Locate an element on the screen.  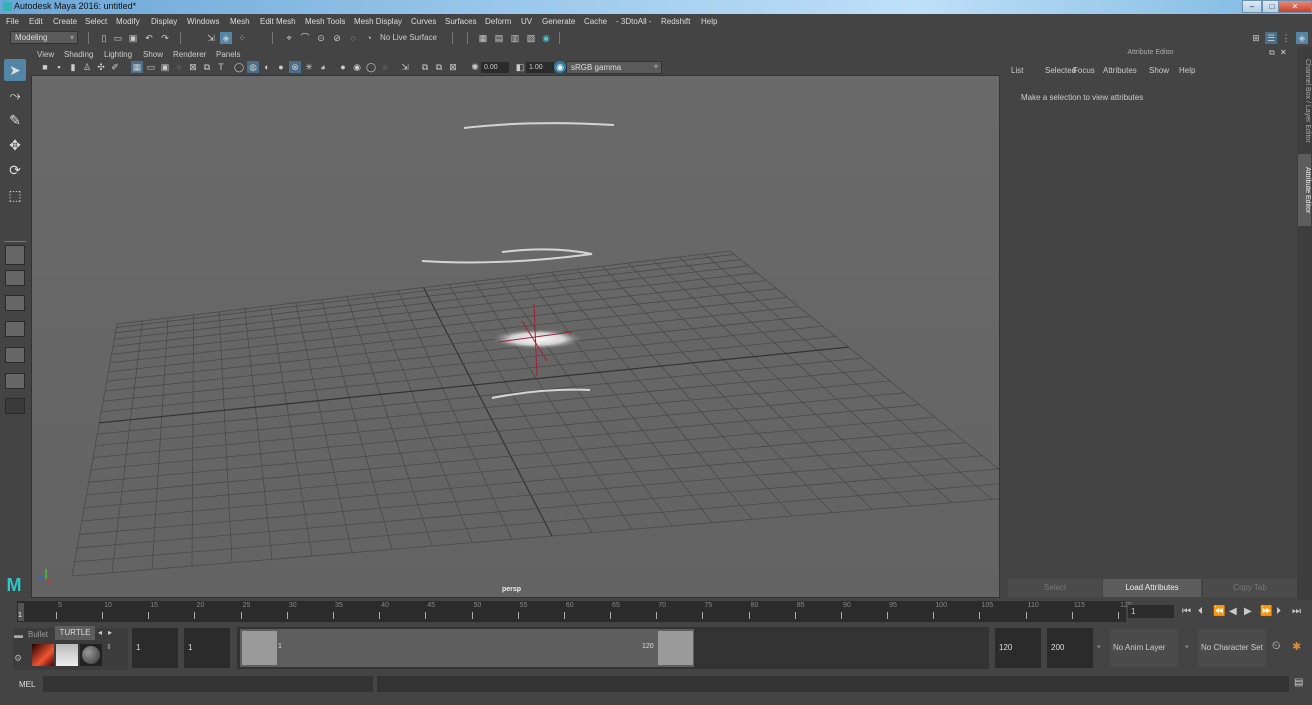
step-forward-frame-icon: ⏵ is located at coordinates (1278, 611).